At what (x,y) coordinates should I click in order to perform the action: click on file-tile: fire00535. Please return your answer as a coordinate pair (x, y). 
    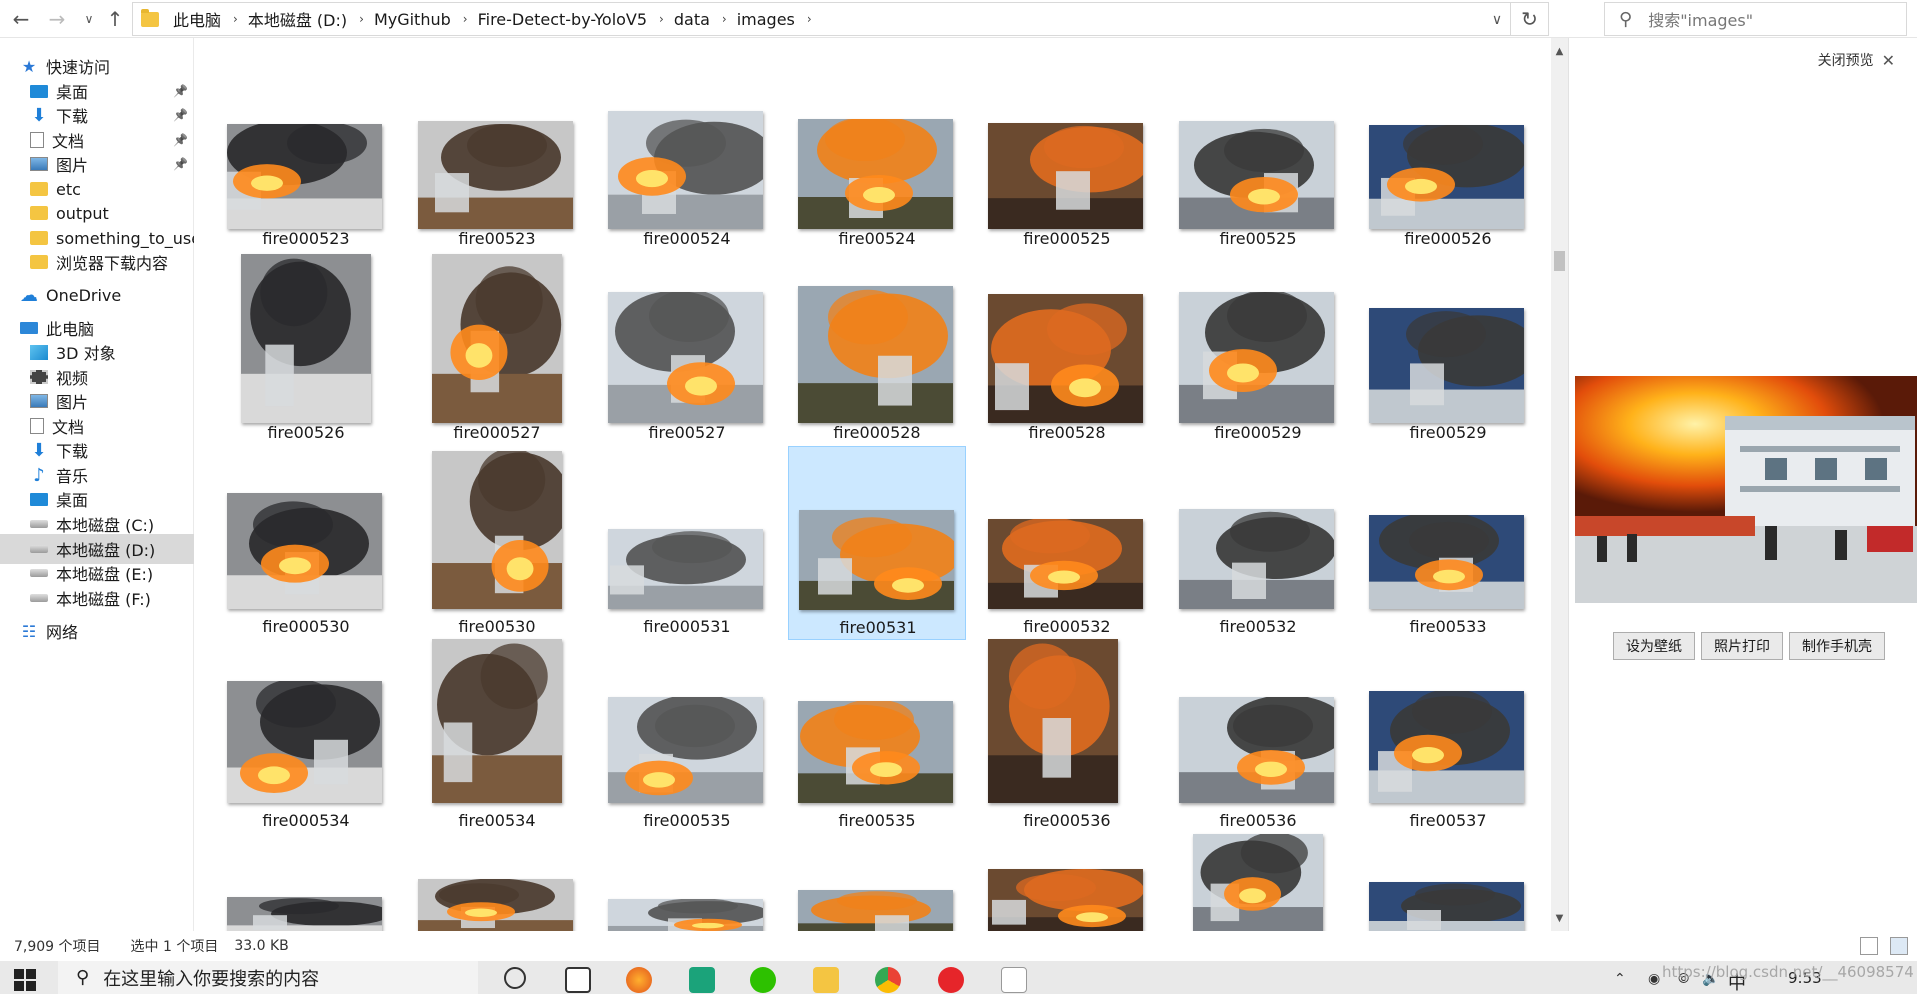
    Looking at the image, I should click on (877, 737).